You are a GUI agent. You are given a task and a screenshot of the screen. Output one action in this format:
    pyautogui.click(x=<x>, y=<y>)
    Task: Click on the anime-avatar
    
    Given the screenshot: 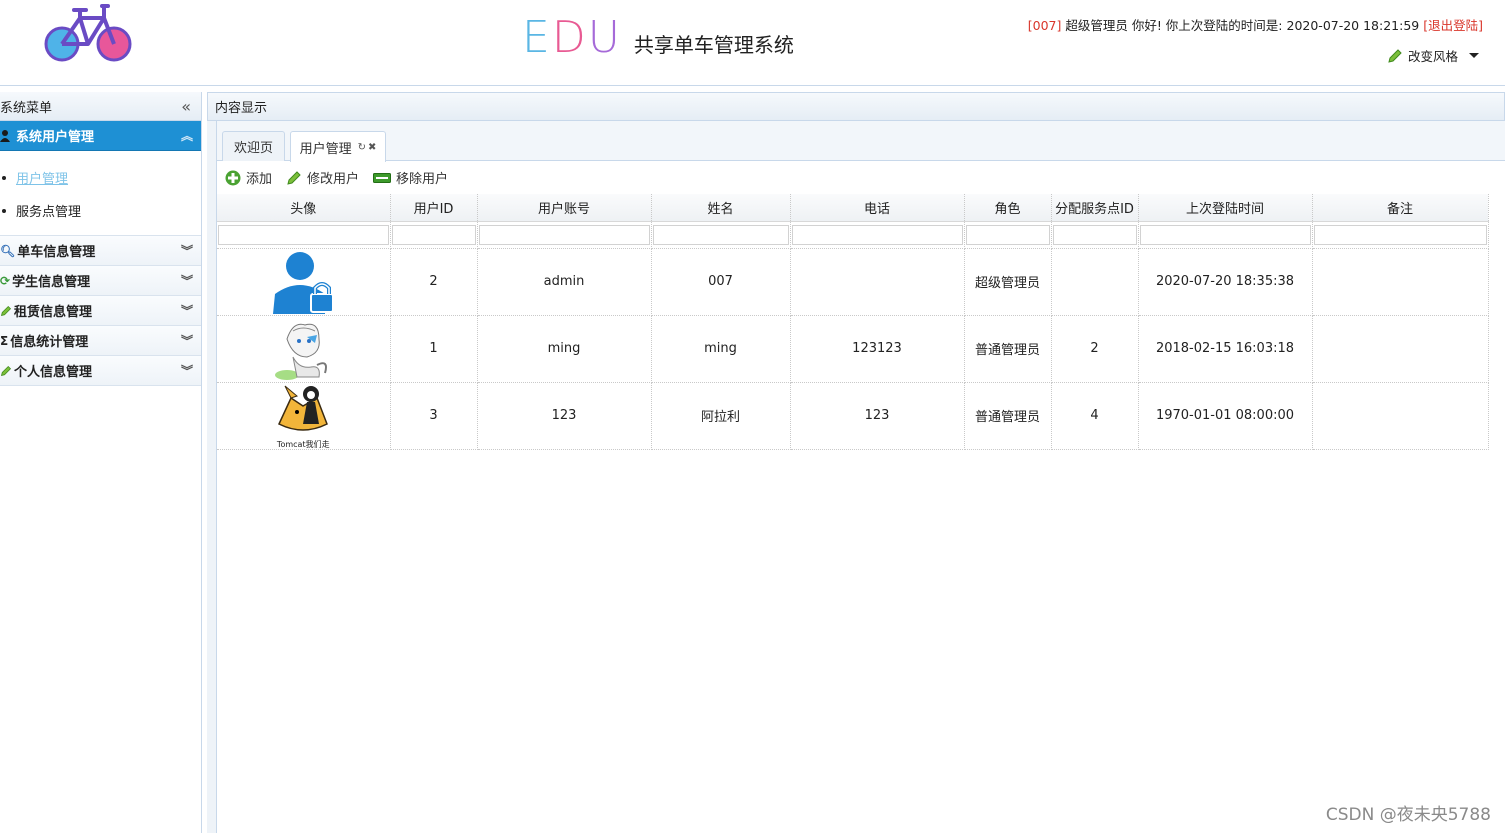 What is the action you would take?
    pyautogui.click(x=301, y=351)
    